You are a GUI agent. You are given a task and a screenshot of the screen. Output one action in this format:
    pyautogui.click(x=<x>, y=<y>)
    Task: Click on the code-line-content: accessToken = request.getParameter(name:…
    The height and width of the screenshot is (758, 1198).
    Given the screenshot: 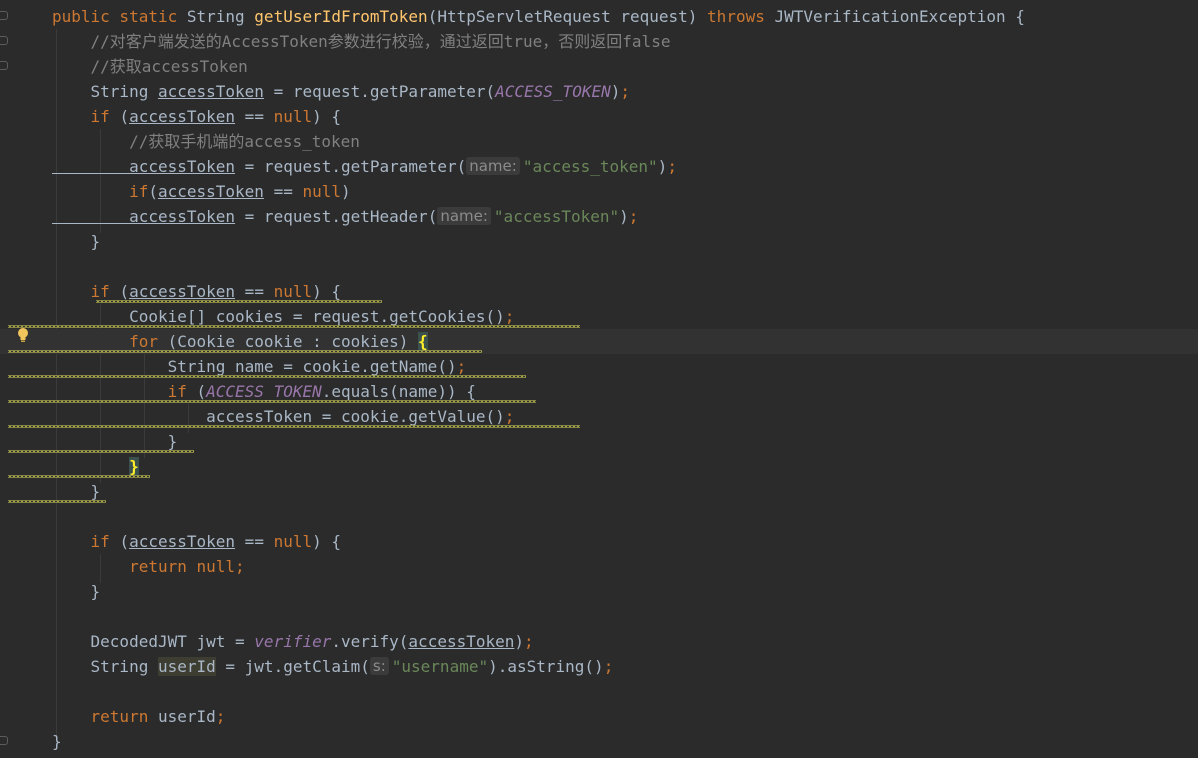 What is the action you would take?
    pyautogui.click(x=364, y=166)
    